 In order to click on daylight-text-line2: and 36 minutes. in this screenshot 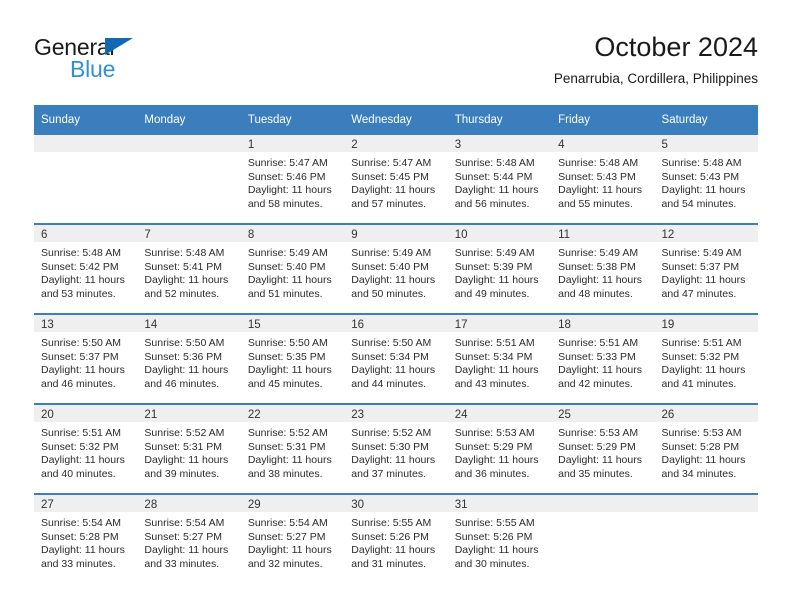, I will do `click(492, 473)`.